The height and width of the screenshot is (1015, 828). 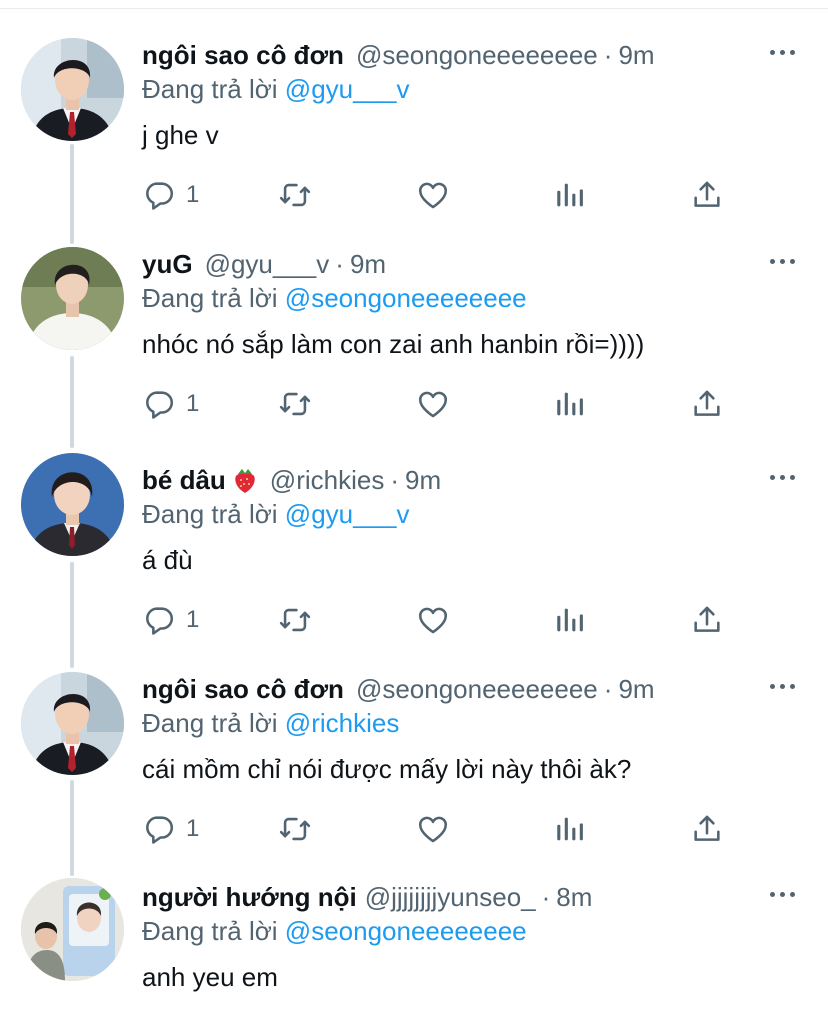 What do you see at coordinates (450, 897) in the screenshot?
I see `user-handle: @jjjjjjjjyunseo_` at bounding box center [450, 897].